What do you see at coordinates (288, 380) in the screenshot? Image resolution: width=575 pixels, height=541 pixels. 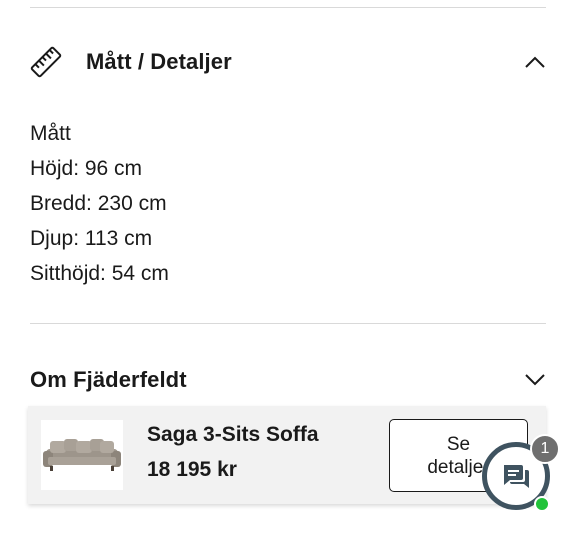 I see `about-section-header: Om Fjäderfeldt` at bounding box center [288, 380].